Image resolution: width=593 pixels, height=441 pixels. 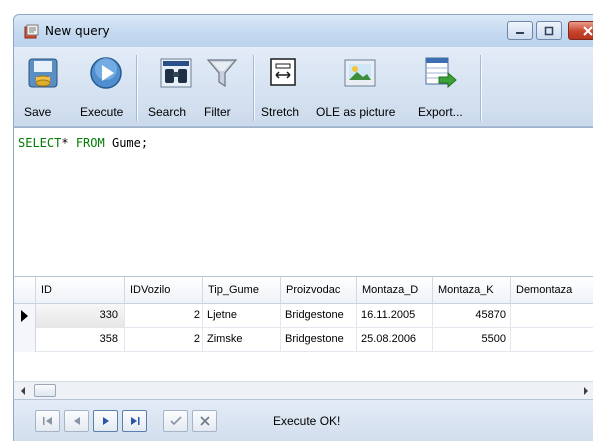 What do you see at coordinates (38, 112) in the screenshot?
I see `save-label: Save` at bounding box center [38, 112].